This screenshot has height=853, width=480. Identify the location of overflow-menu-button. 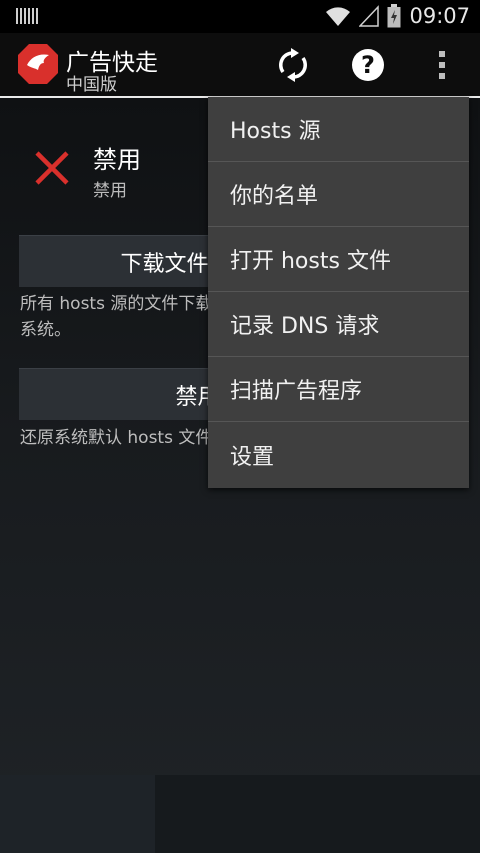
(442, 65).